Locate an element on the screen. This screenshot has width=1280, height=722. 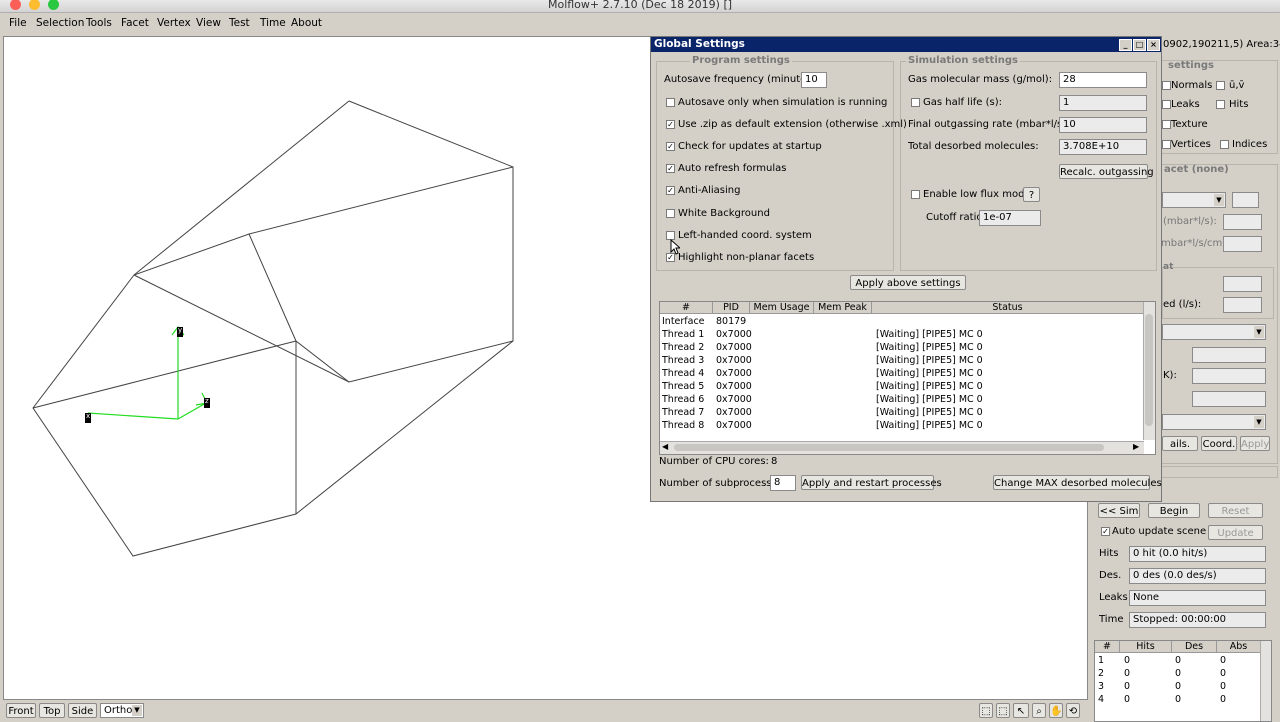
white-background-checkbox is located at coordinates (670, 213).